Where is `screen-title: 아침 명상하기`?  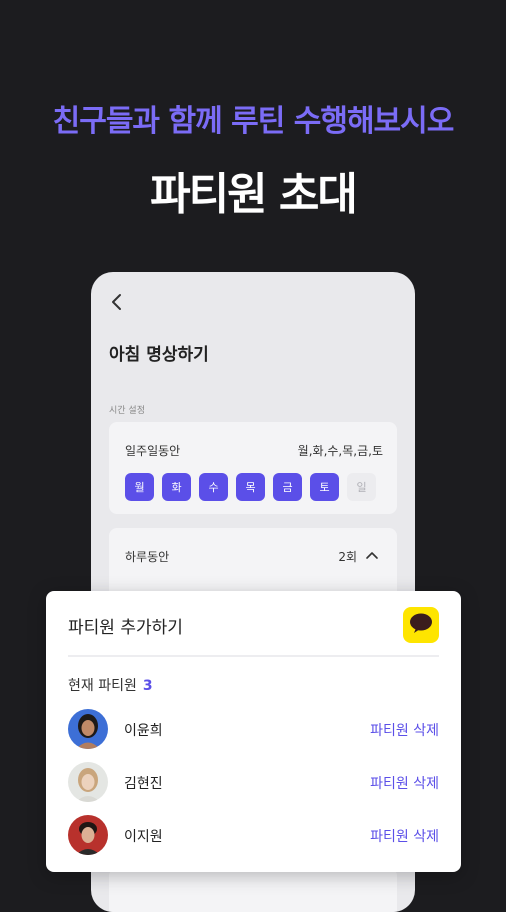
screen-title: 아침 명상하기 is located at coordinates (159, 355).